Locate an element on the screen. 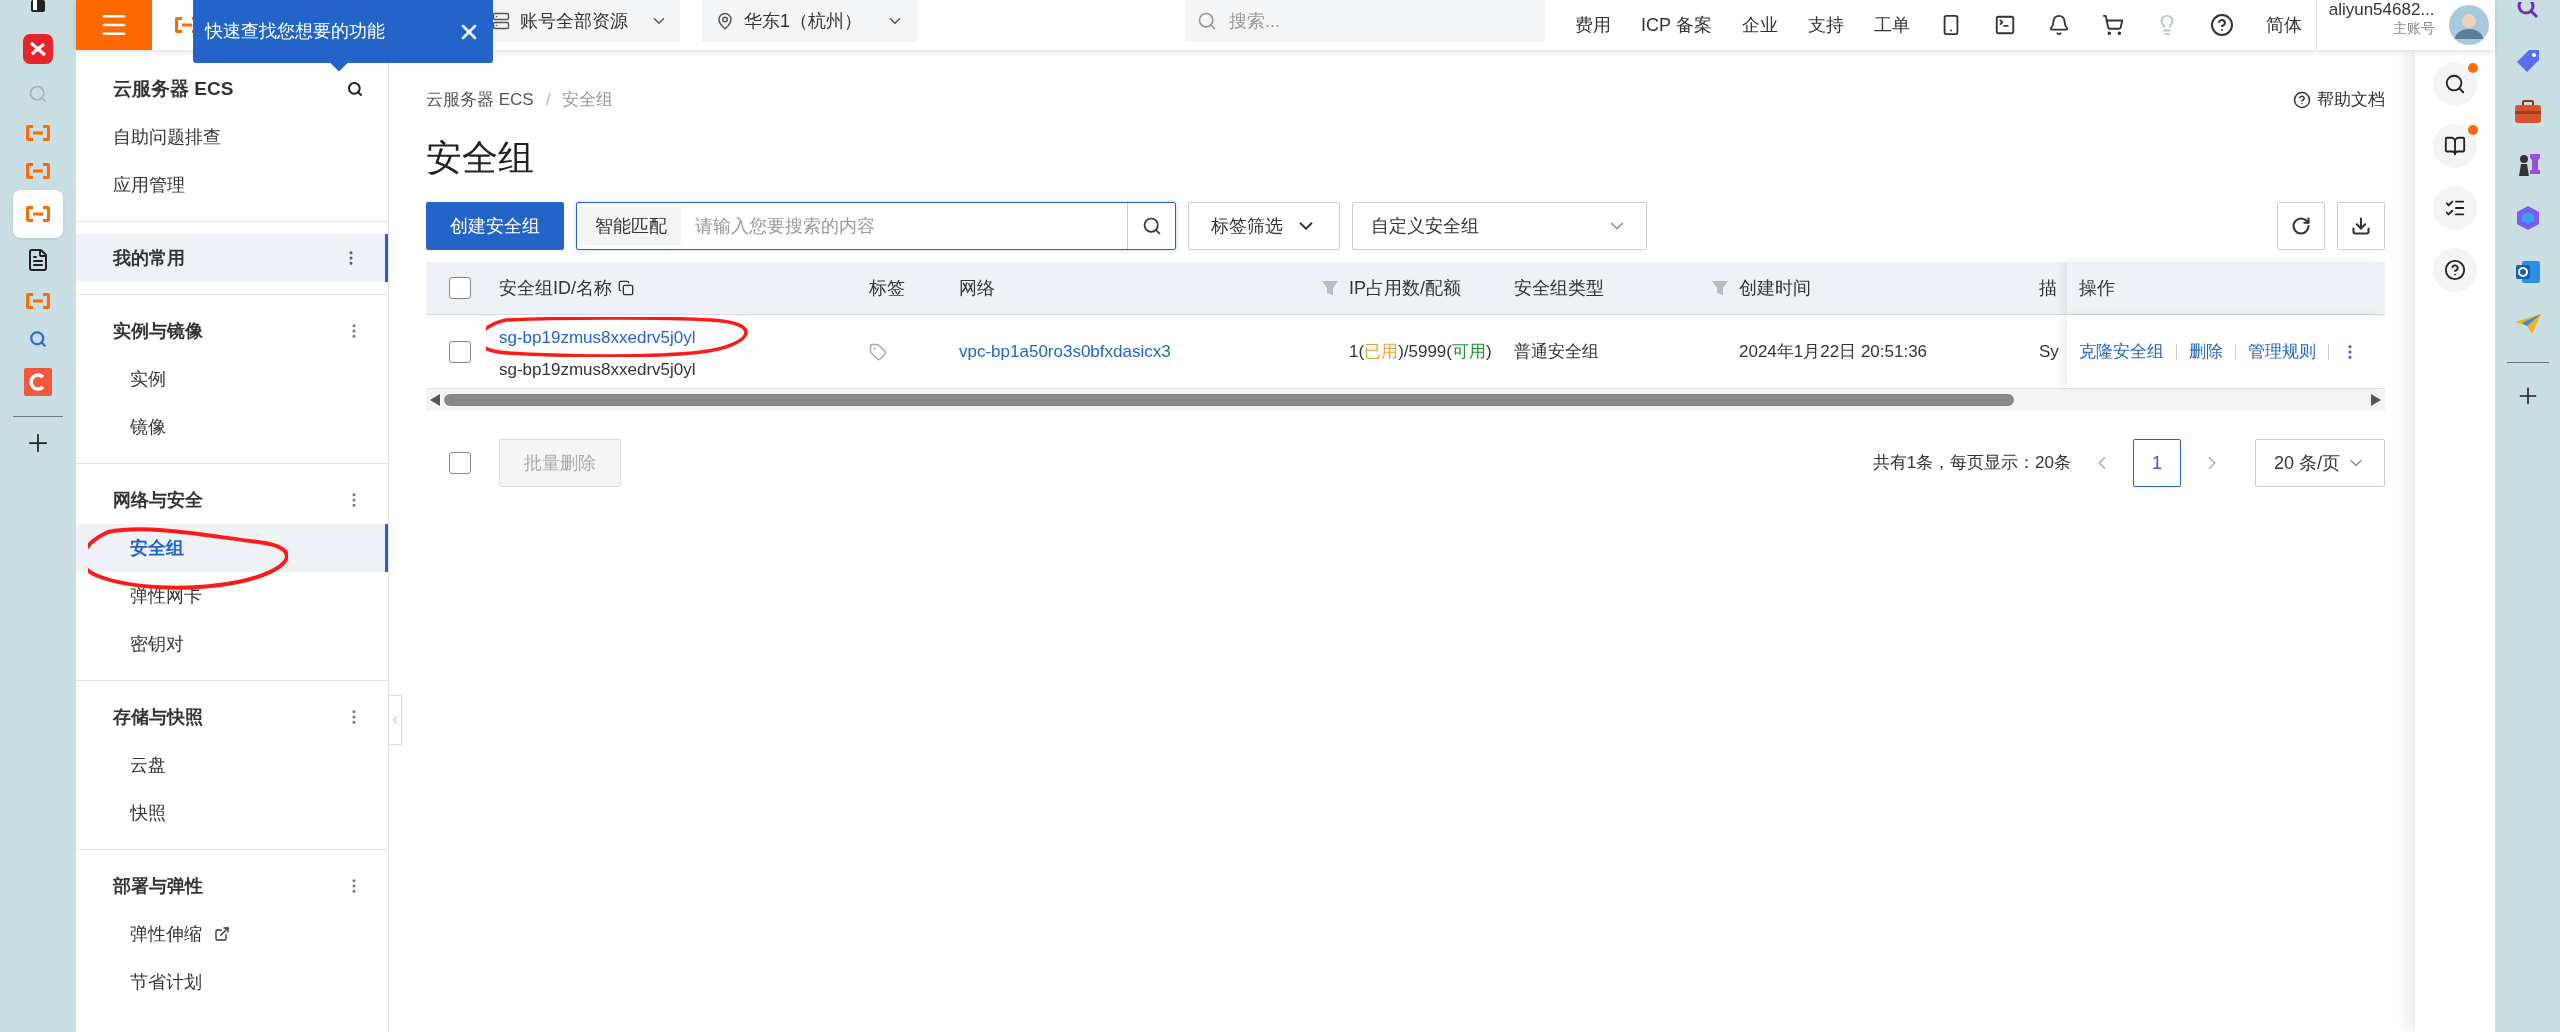  location-icon is located at coordinates (725, 21).